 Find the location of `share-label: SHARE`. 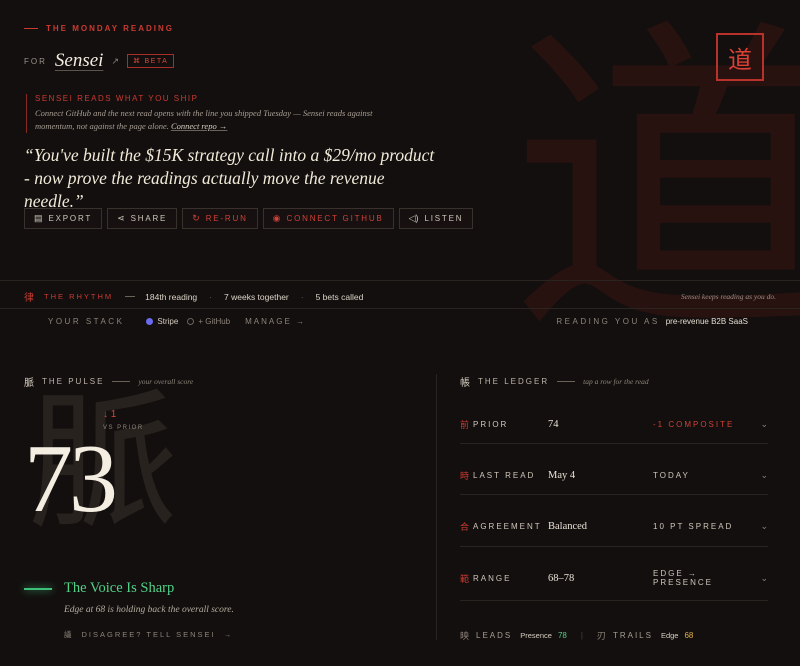

share-label: SHARE is located at coordinates (149, 218).